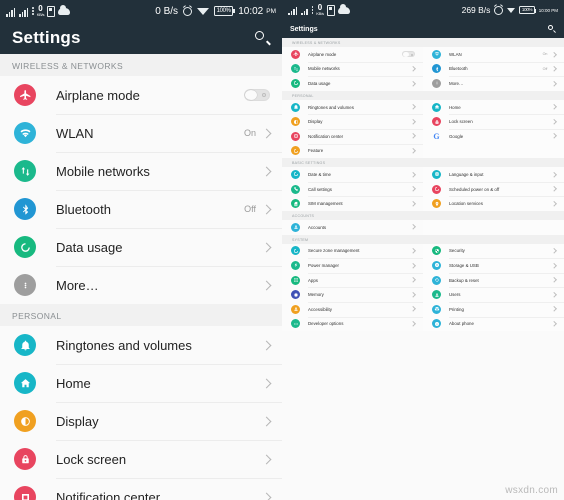 Image resolution: width=564 pixels, height=500 pixels. I want to click on settings-row: Call settings, so click(352, 189).